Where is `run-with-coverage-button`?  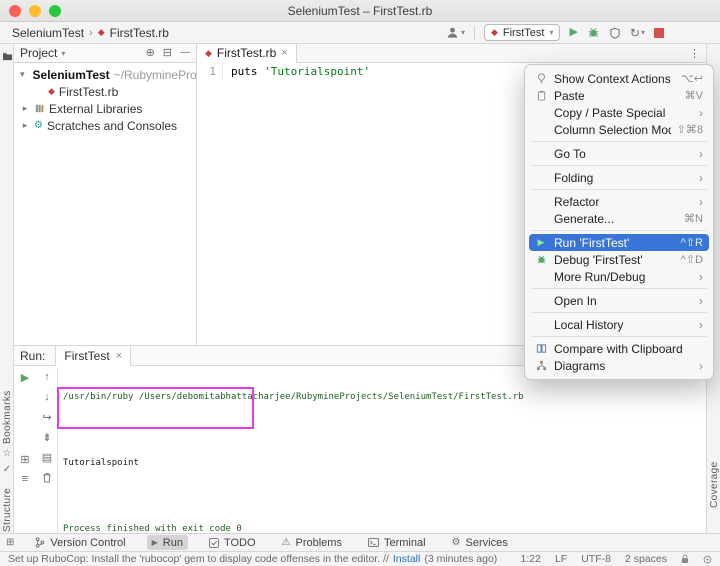 run-with-coverage-button is located at coordinates (615, 33).